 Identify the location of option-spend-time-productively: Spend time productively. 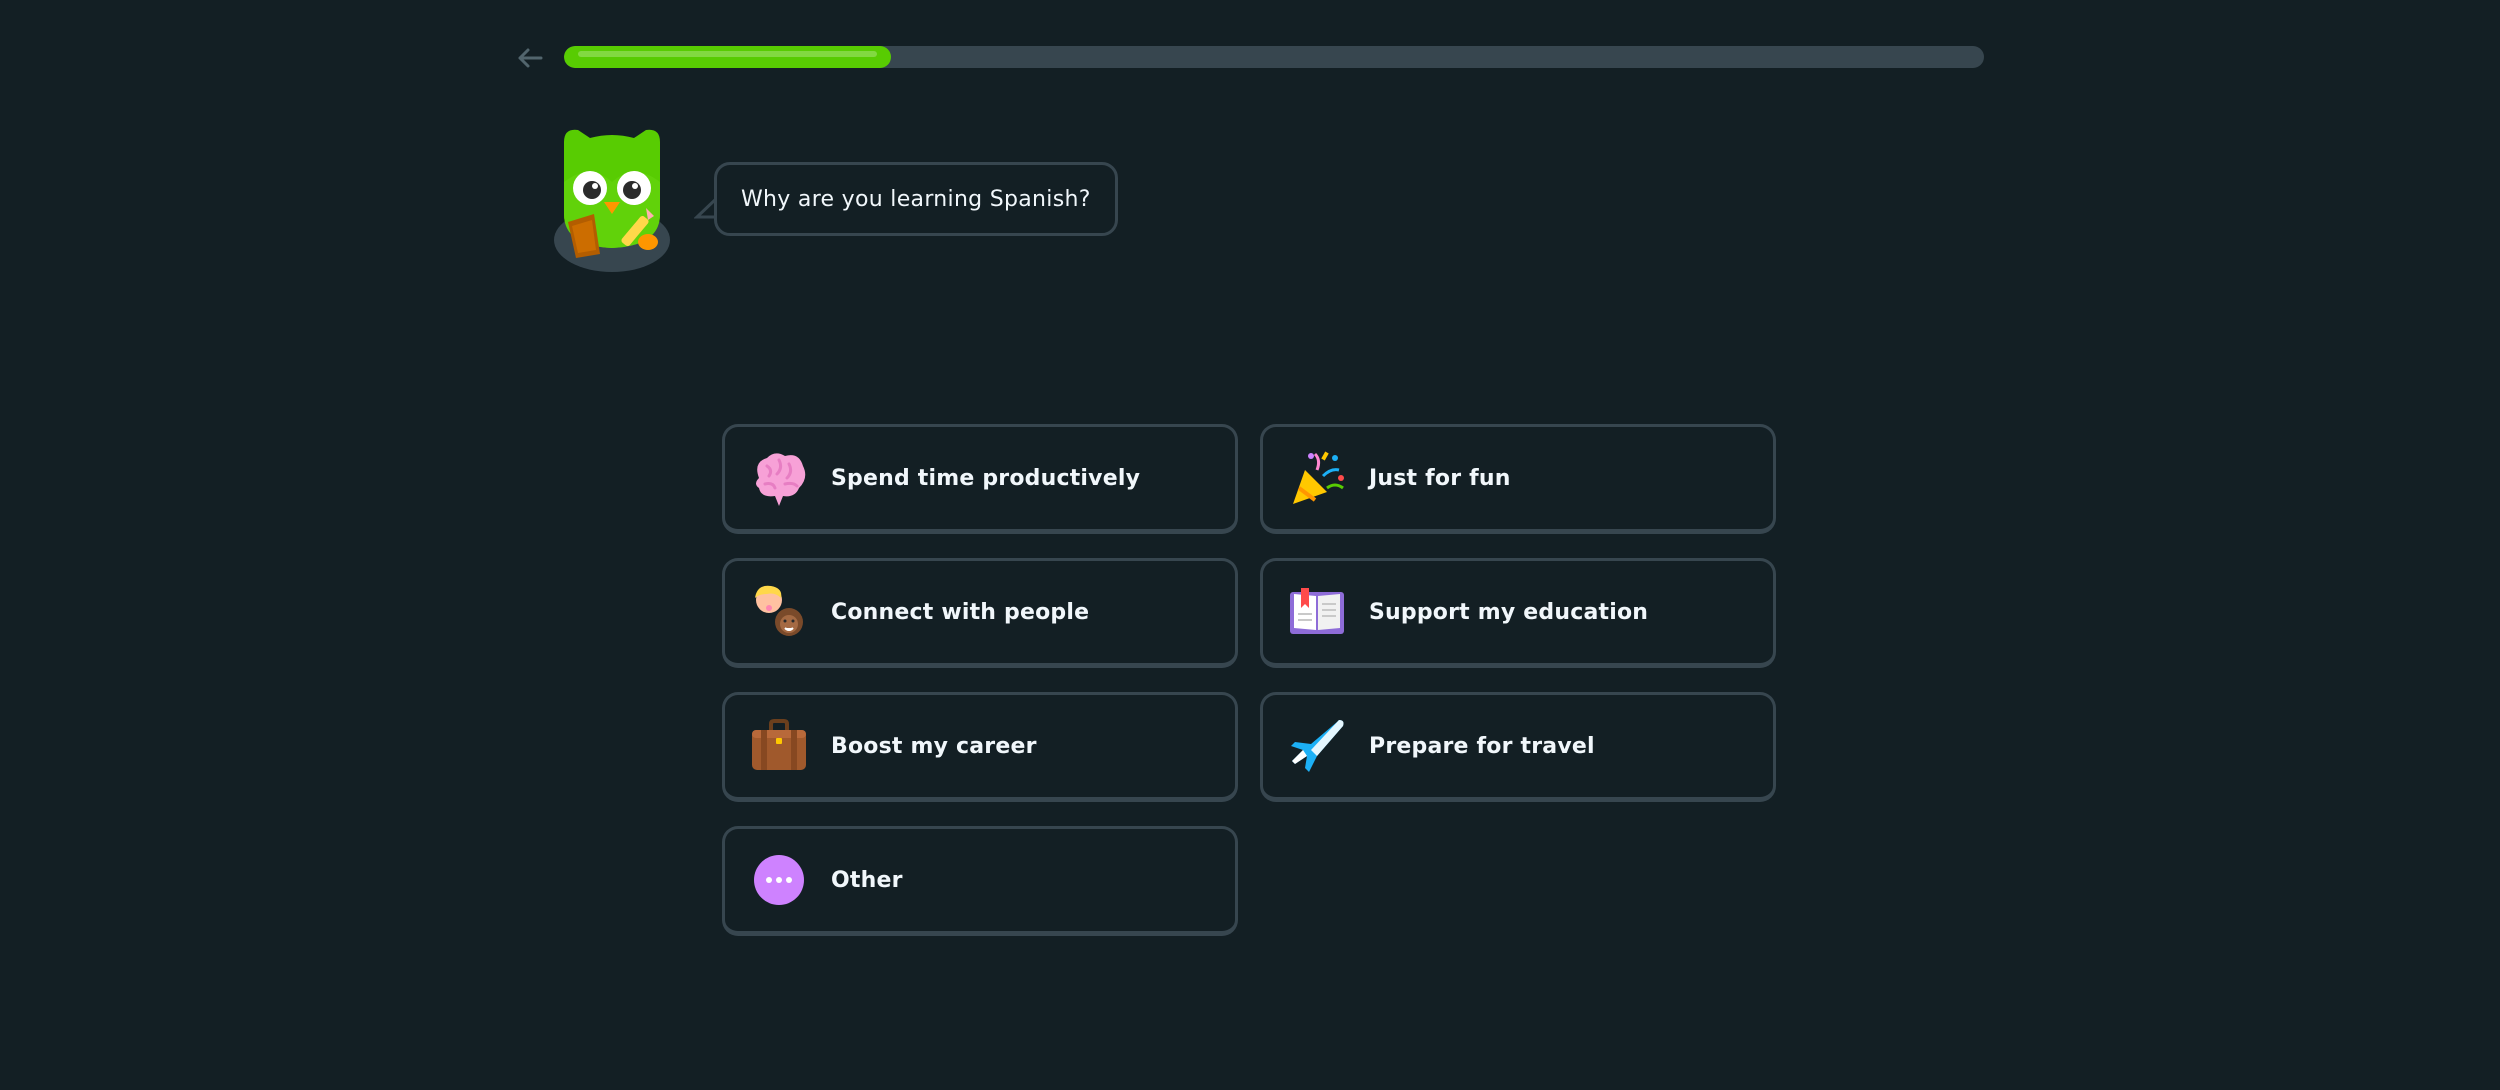
(980, 479).